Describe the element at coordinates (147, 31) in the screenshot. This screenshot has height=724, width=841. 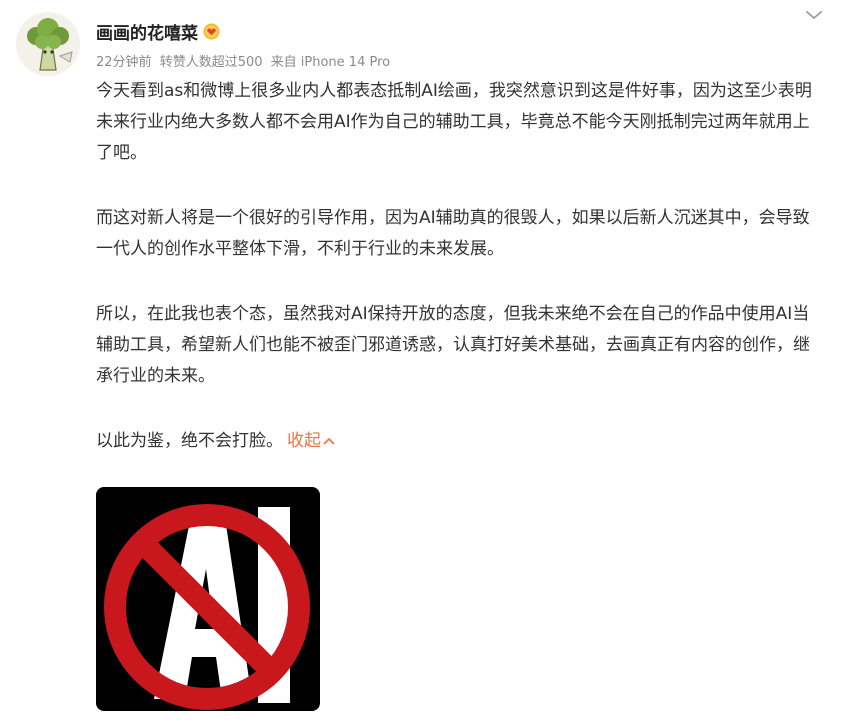
I see `author-name-label: 画画的花嘻菜` at that location.